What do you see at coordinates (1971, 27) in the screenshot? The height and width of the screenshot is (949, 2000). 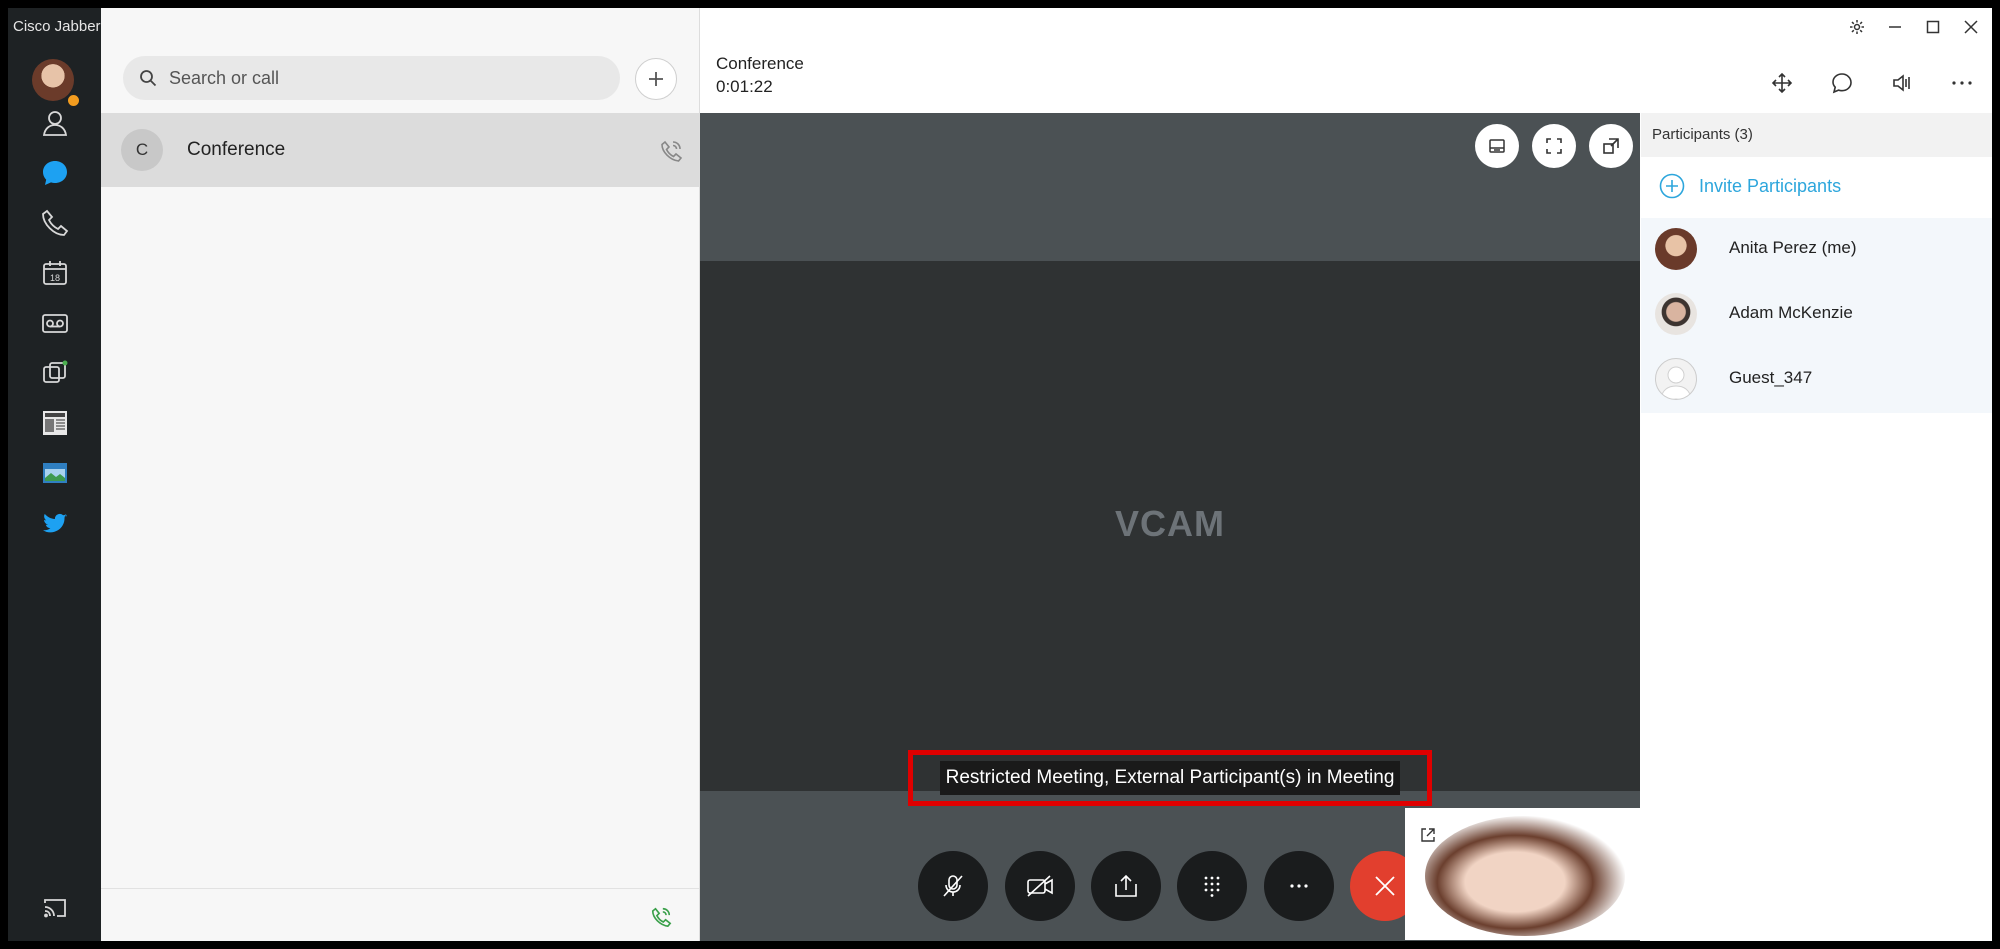 I see `close-icon` at bounding box center [1971, 27].